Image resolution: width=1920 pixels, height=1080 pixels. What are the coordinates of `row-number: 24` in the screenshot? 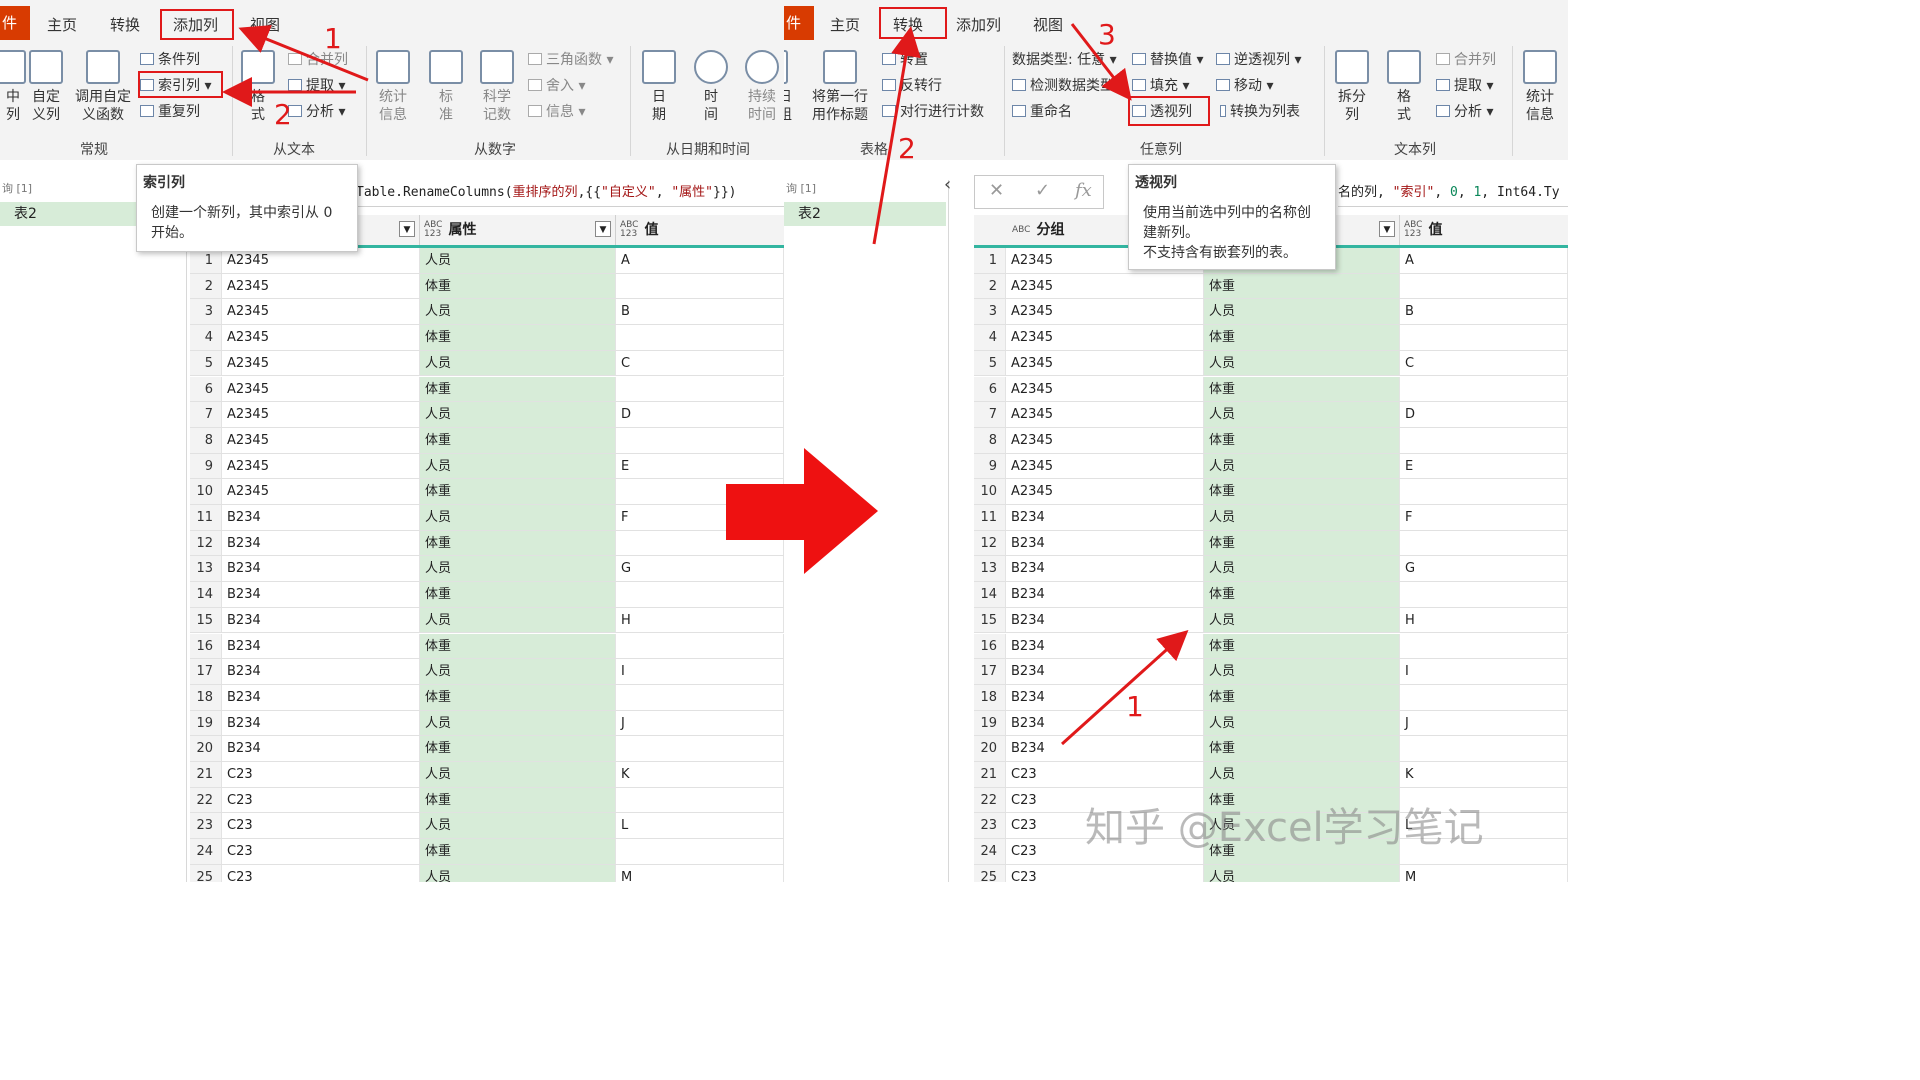 It's located at (206, 851).